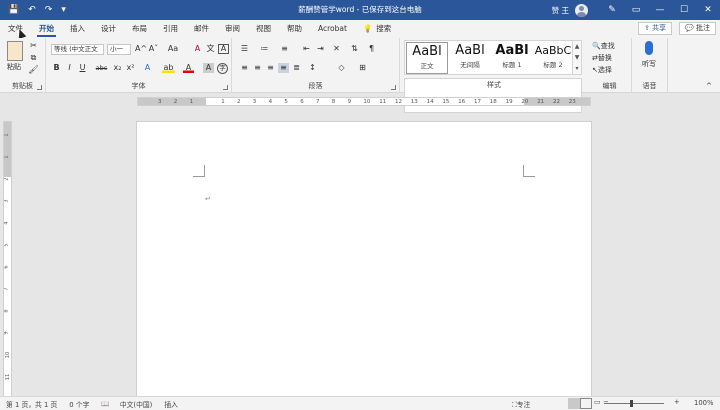 The height and width of the screenshot is (410, 720). What do you see at coordinates (362, 68) in the screenshot?
I see `borders-icon: ⊞` at bounding box center [362, 68].